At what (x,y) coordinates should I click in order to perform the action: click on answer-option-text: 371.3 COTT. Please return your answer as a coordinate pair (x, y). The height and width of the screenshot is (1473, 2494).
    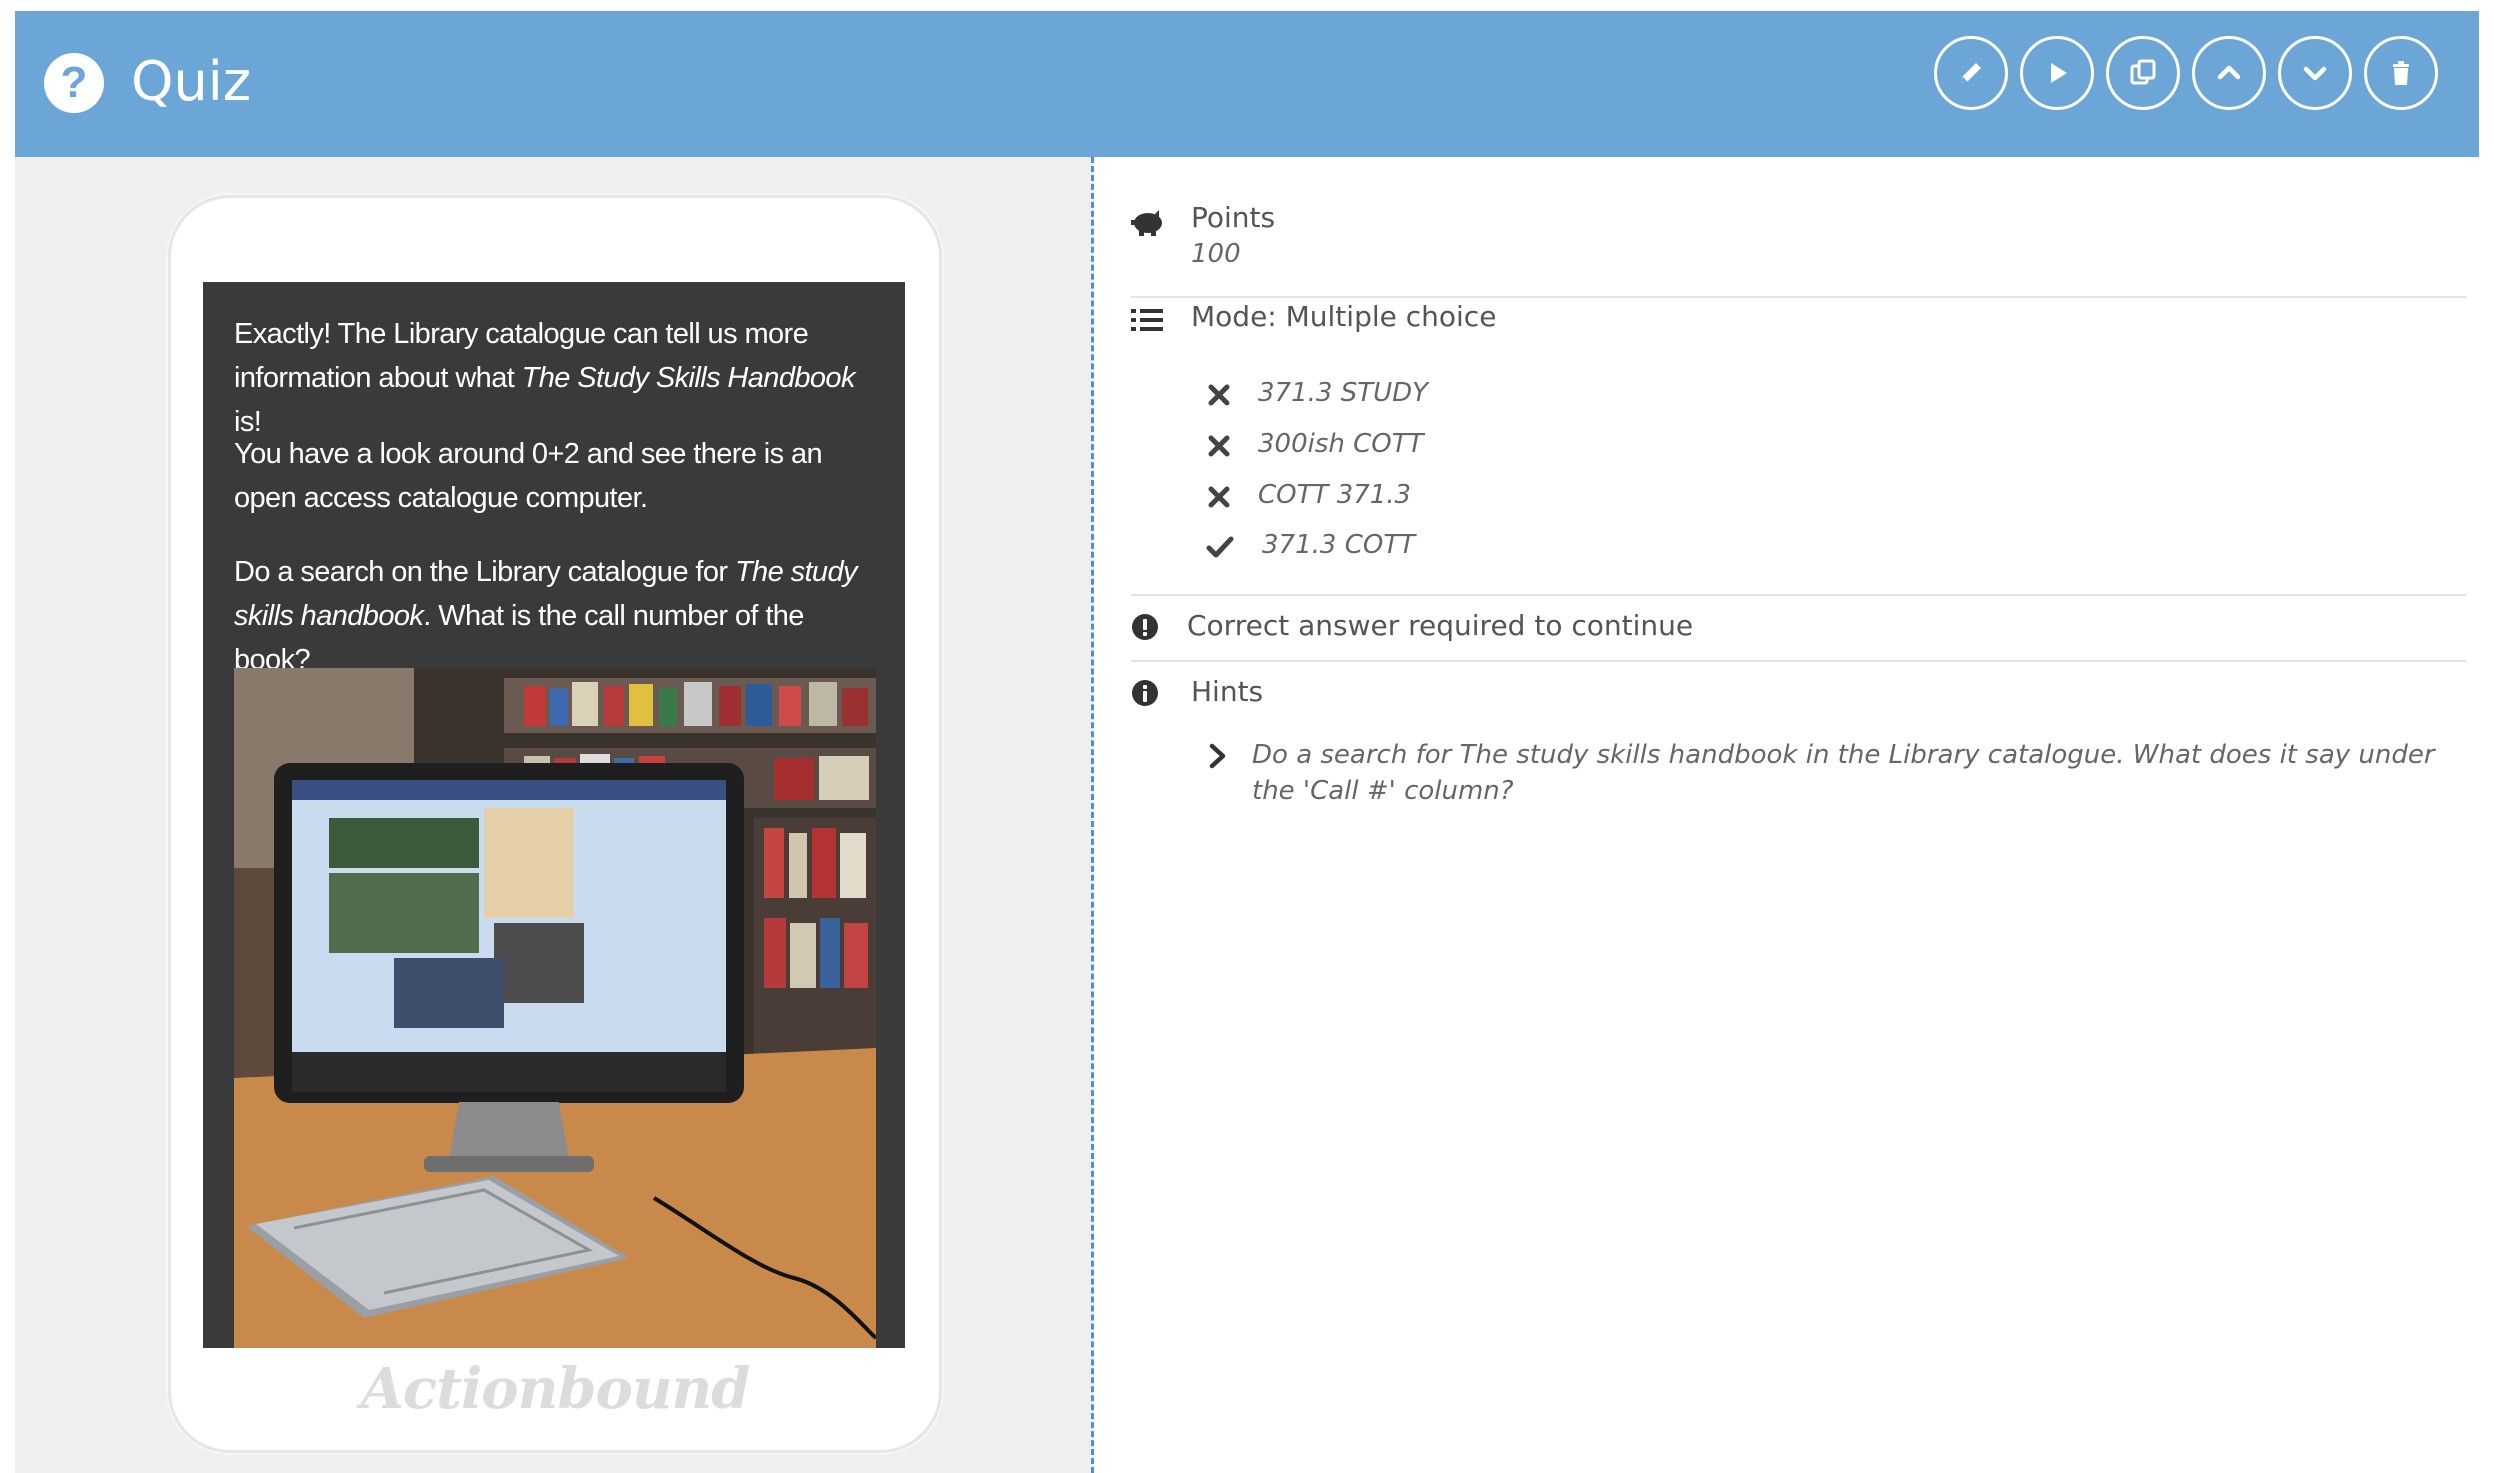
    Looking at the image, I should click on (1339, 545).